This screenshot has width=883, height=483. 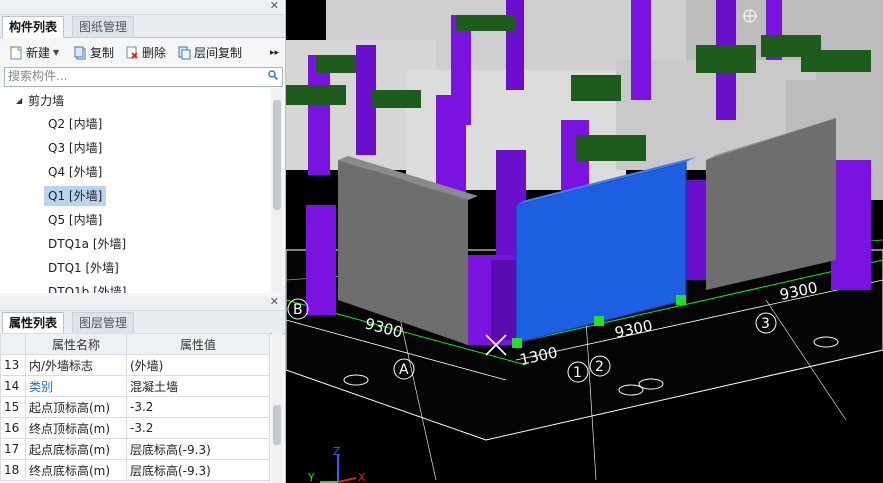 What do you see at coordinates (142, 322) in the screenshot?
I see `property-panel-tabs: 属性列表 图层管理` at bounding box center [142, 322].